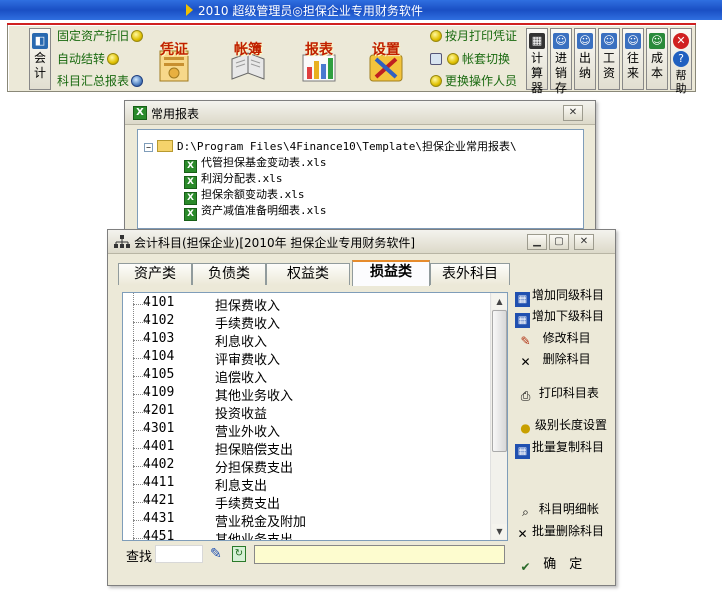 The height and width of the screenshot is (600, 722). Describe the element at coordinates (391, 273) in the screenshot. I see `tab-profit-loss: 损益类` at that location.